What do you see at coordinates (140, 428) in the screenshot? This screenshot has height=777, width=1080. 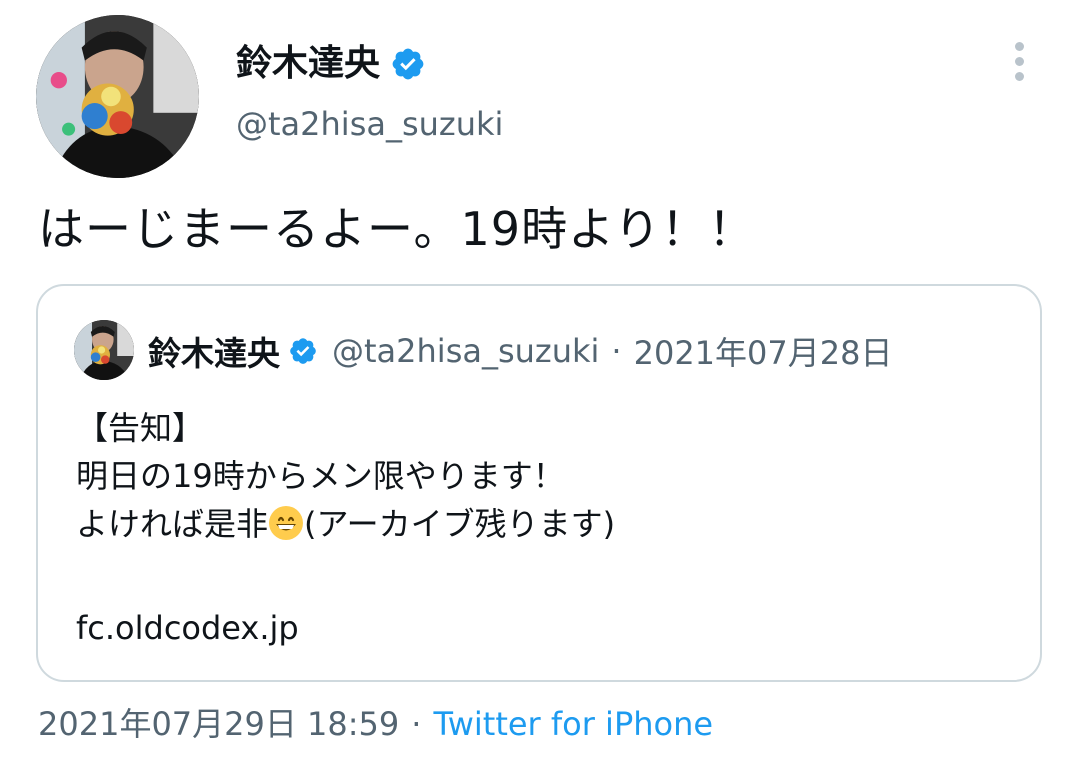 I see `quoted-line-1: 【告知】` at bounding box center [140, 428].